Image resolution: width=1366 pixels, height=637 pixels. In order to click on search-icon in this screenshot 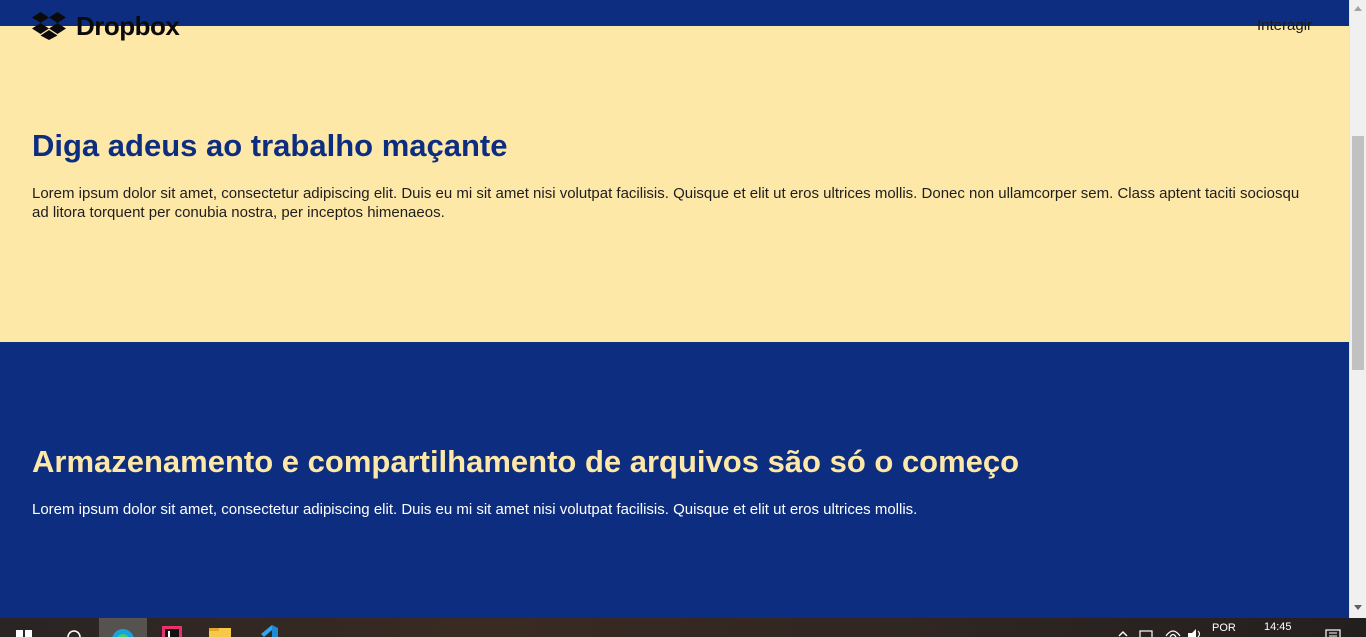, I will do `click(74, 633)`.